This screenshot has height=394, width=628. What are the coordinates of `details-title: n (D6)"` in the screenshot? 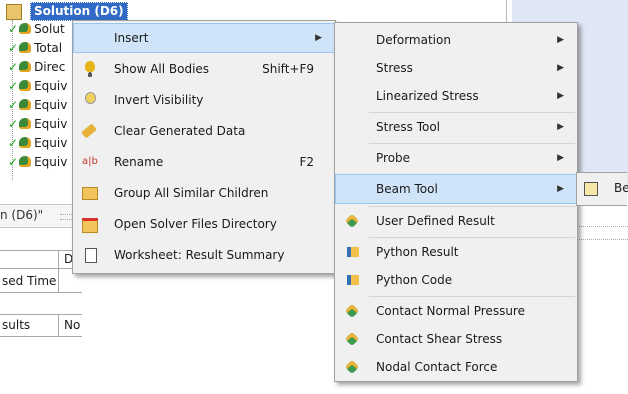 It's located at (22, 215).